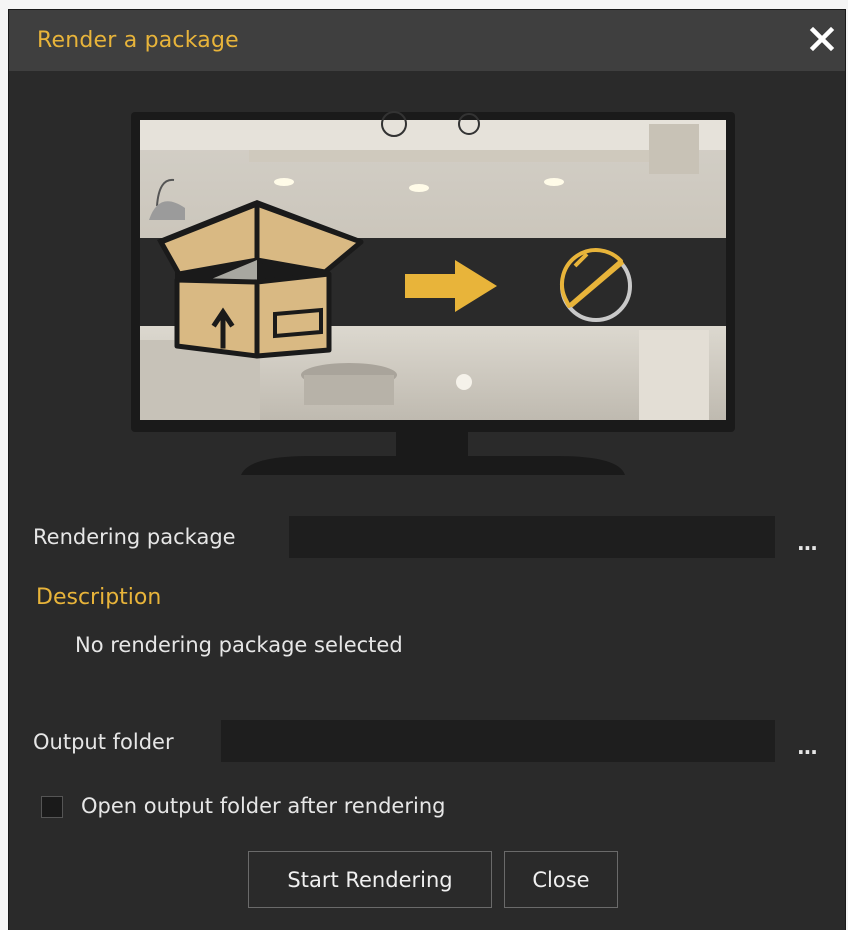 The width and height of the screenshot is (848, 930). Describe the element at coordinates (263, 806) in the screenshot. I see `open-after-label: Open output folder after rendering` at that location.